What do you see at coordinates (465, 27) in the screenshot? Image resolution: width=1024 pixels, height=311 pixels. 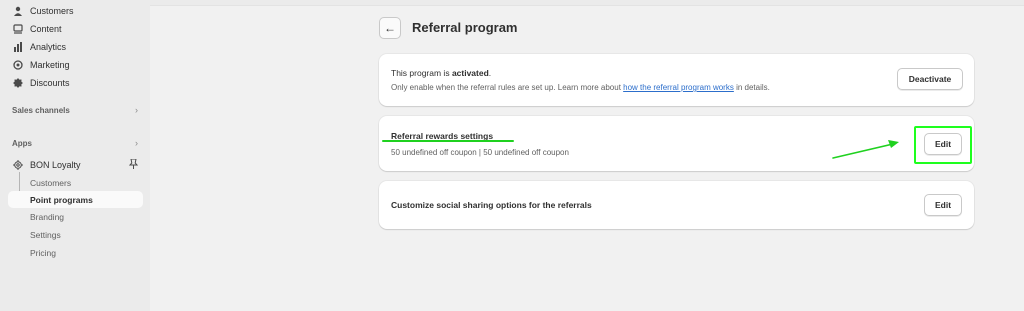 I see `page-title: Referral program` at bounding box center [465, 27].